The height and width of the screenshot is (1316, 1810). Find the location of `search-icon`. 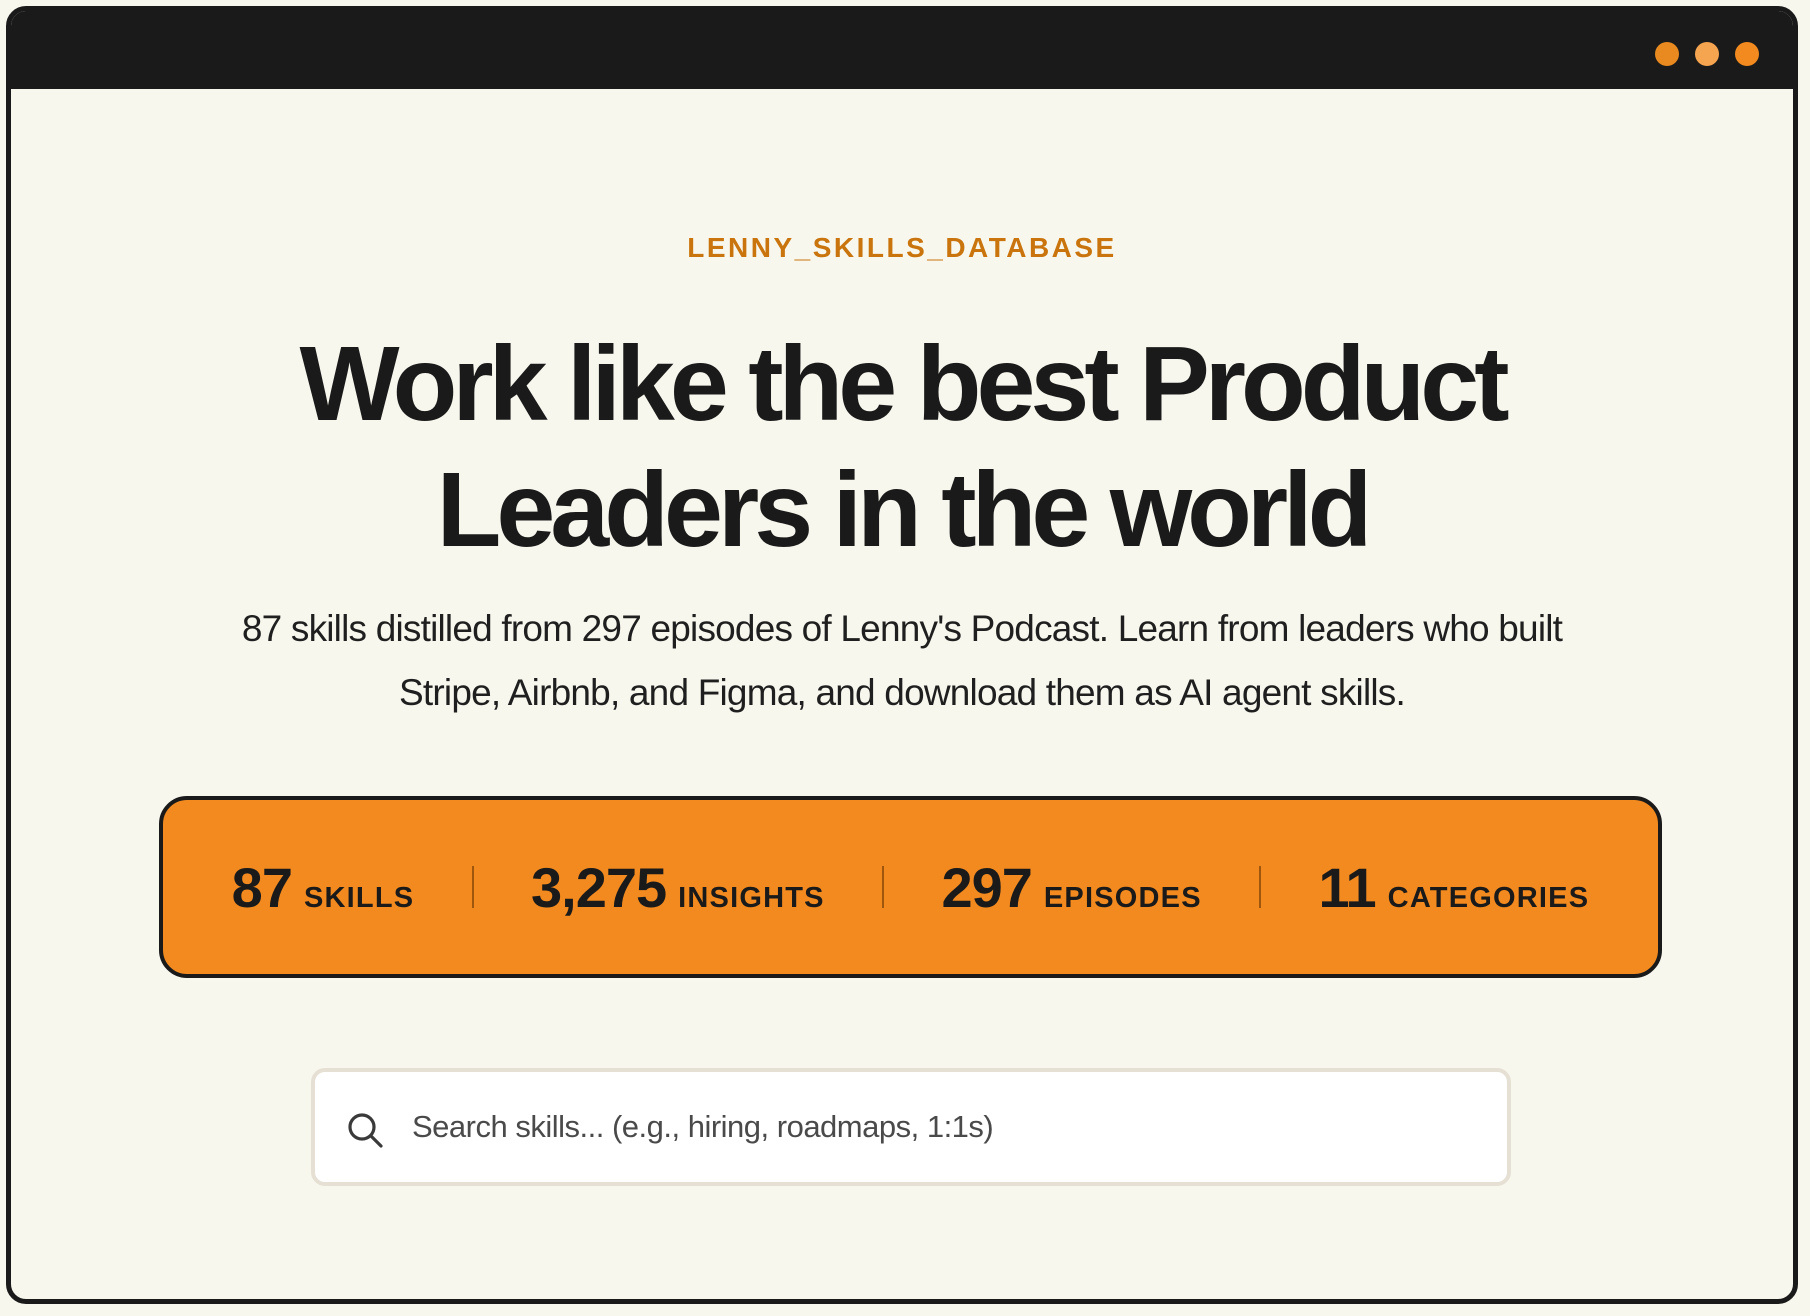

search-icon is located at coordinates (365, 1130).